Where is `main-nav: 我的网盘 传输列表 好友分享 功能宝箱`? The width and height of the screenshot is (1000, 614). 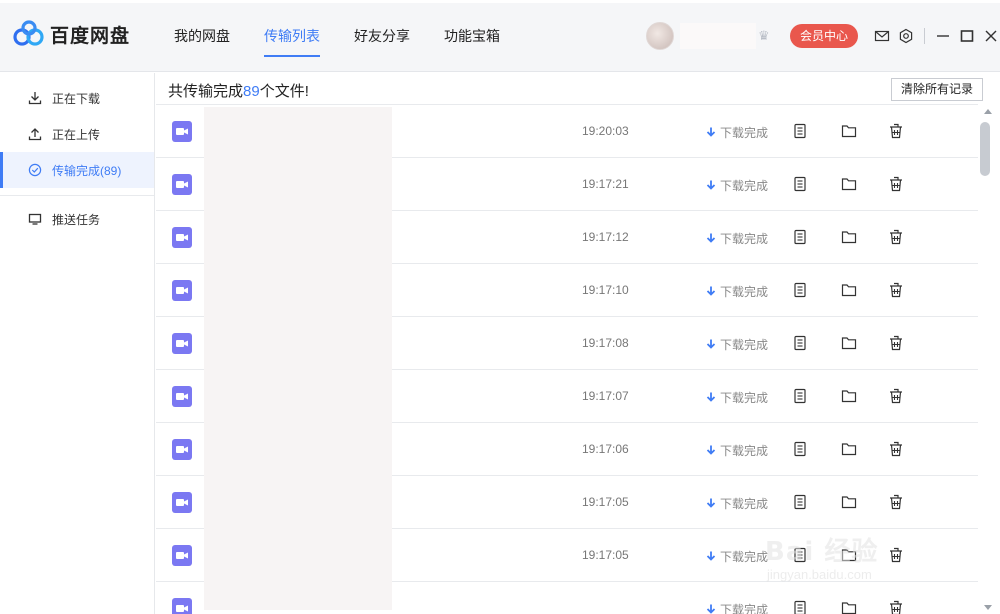 main-nav: 我的网盘 传输列表 好友分享 功能宝箱 is located at coordinates (340, 36).